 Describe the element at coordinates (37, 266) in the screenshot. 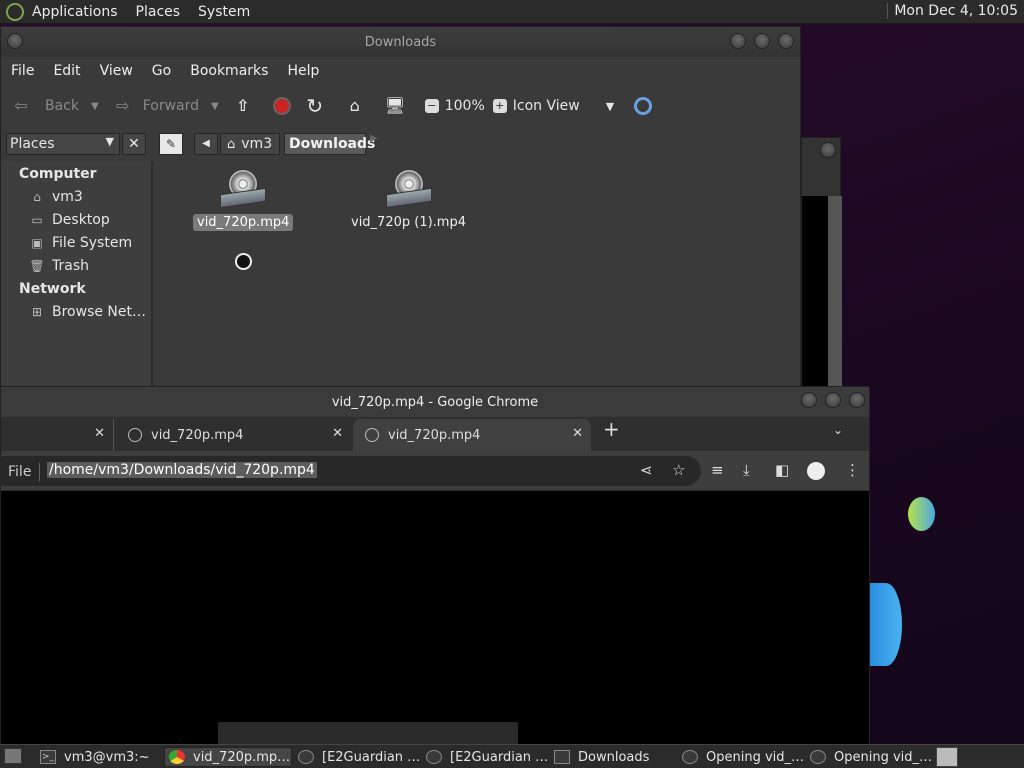

I see `trash-icon: 🗑` at that location.